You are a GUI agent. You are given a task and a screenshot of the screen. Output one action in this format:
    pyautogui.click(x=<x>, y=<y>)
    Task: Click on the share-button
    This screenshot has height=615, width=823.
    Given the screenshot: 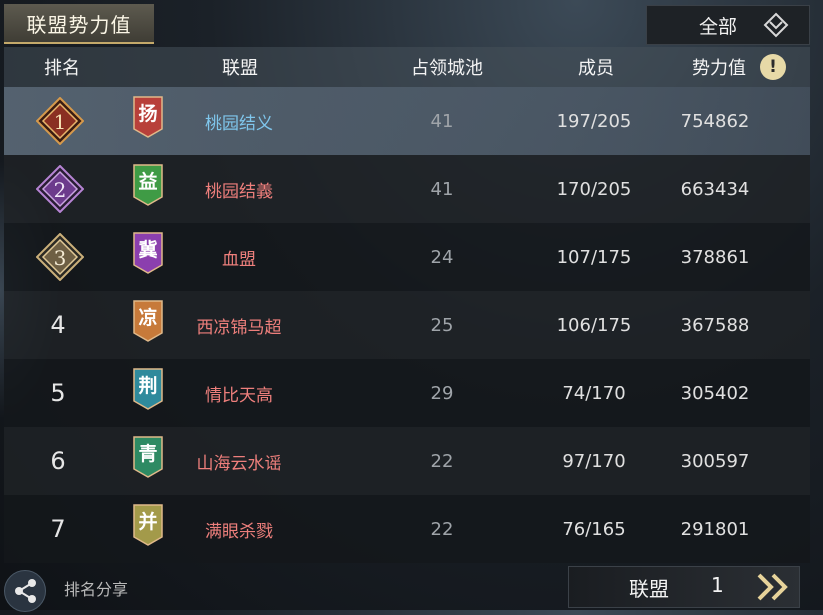 What is the action you would take?
    pyautogui.click(x=25, y=591)
    